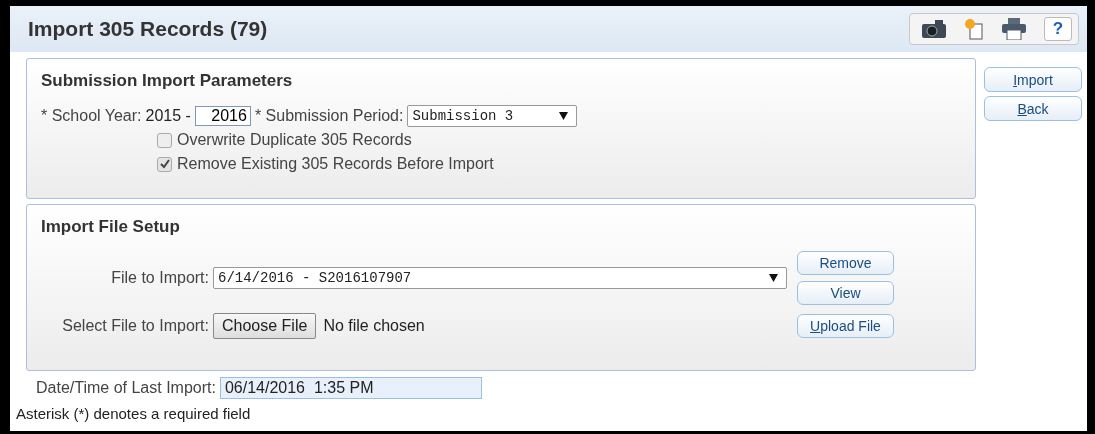 The image size is (1095, 434). I want to click on action-button: Import, so click(1033, 79).